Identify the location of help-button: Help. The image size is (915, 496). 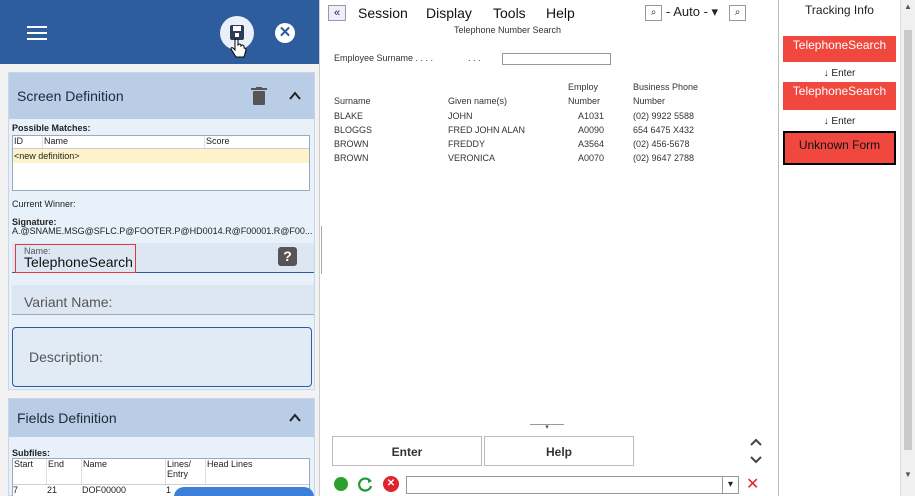
(559, 451).